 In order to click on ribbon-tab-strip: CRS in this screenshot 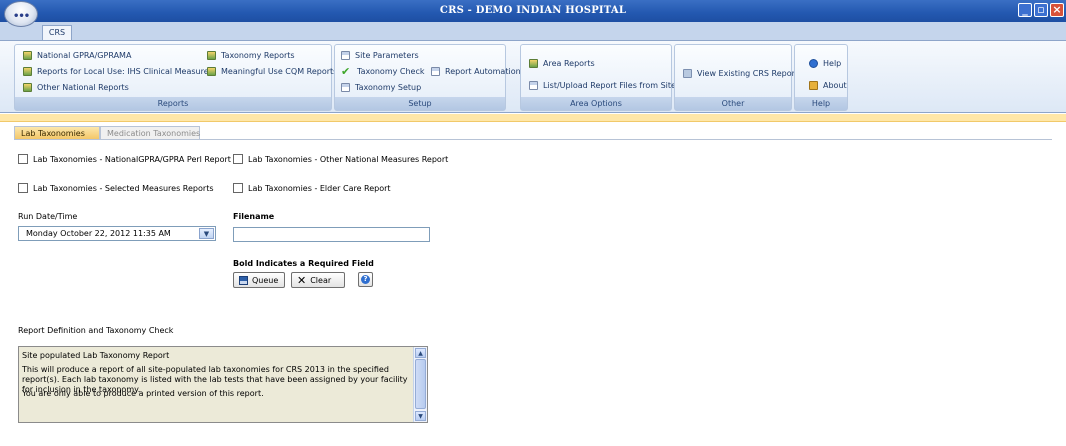, I will do `click(533, 31)`.